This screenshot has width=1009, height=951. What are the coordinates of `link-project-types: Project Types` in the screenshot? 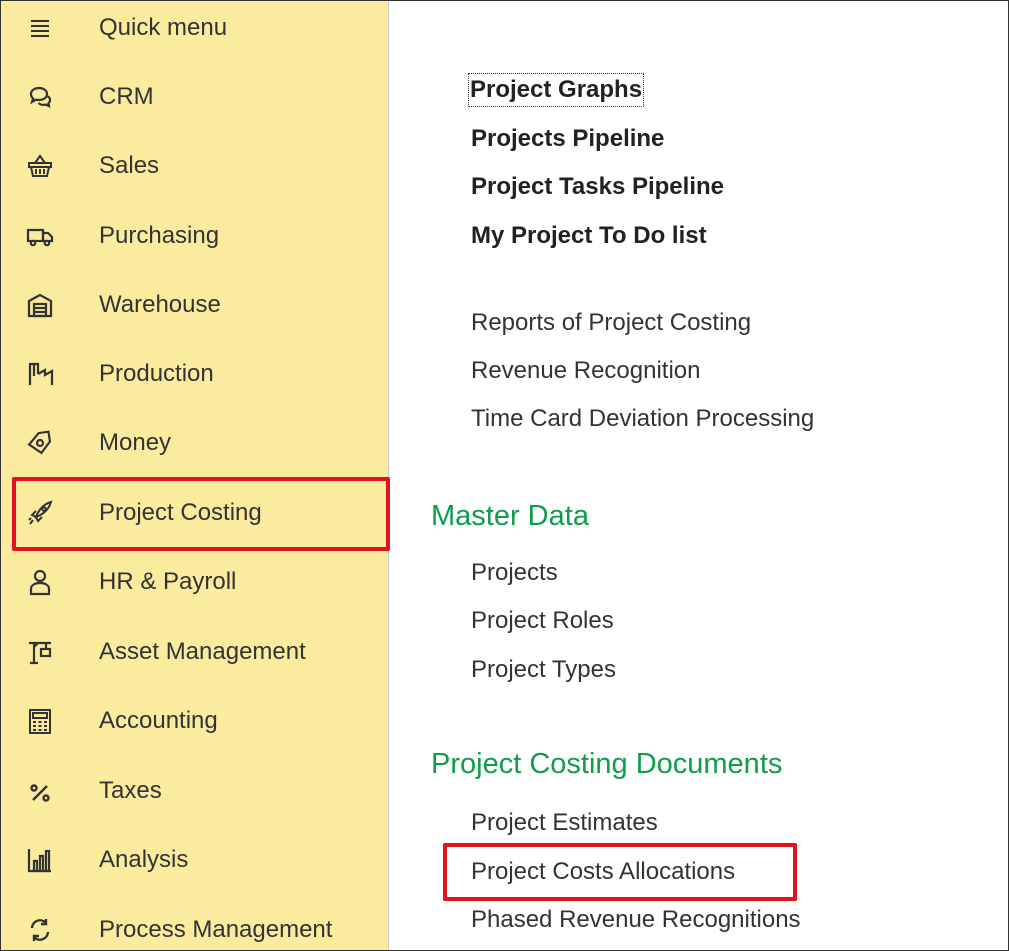 It's located at (543, 670).